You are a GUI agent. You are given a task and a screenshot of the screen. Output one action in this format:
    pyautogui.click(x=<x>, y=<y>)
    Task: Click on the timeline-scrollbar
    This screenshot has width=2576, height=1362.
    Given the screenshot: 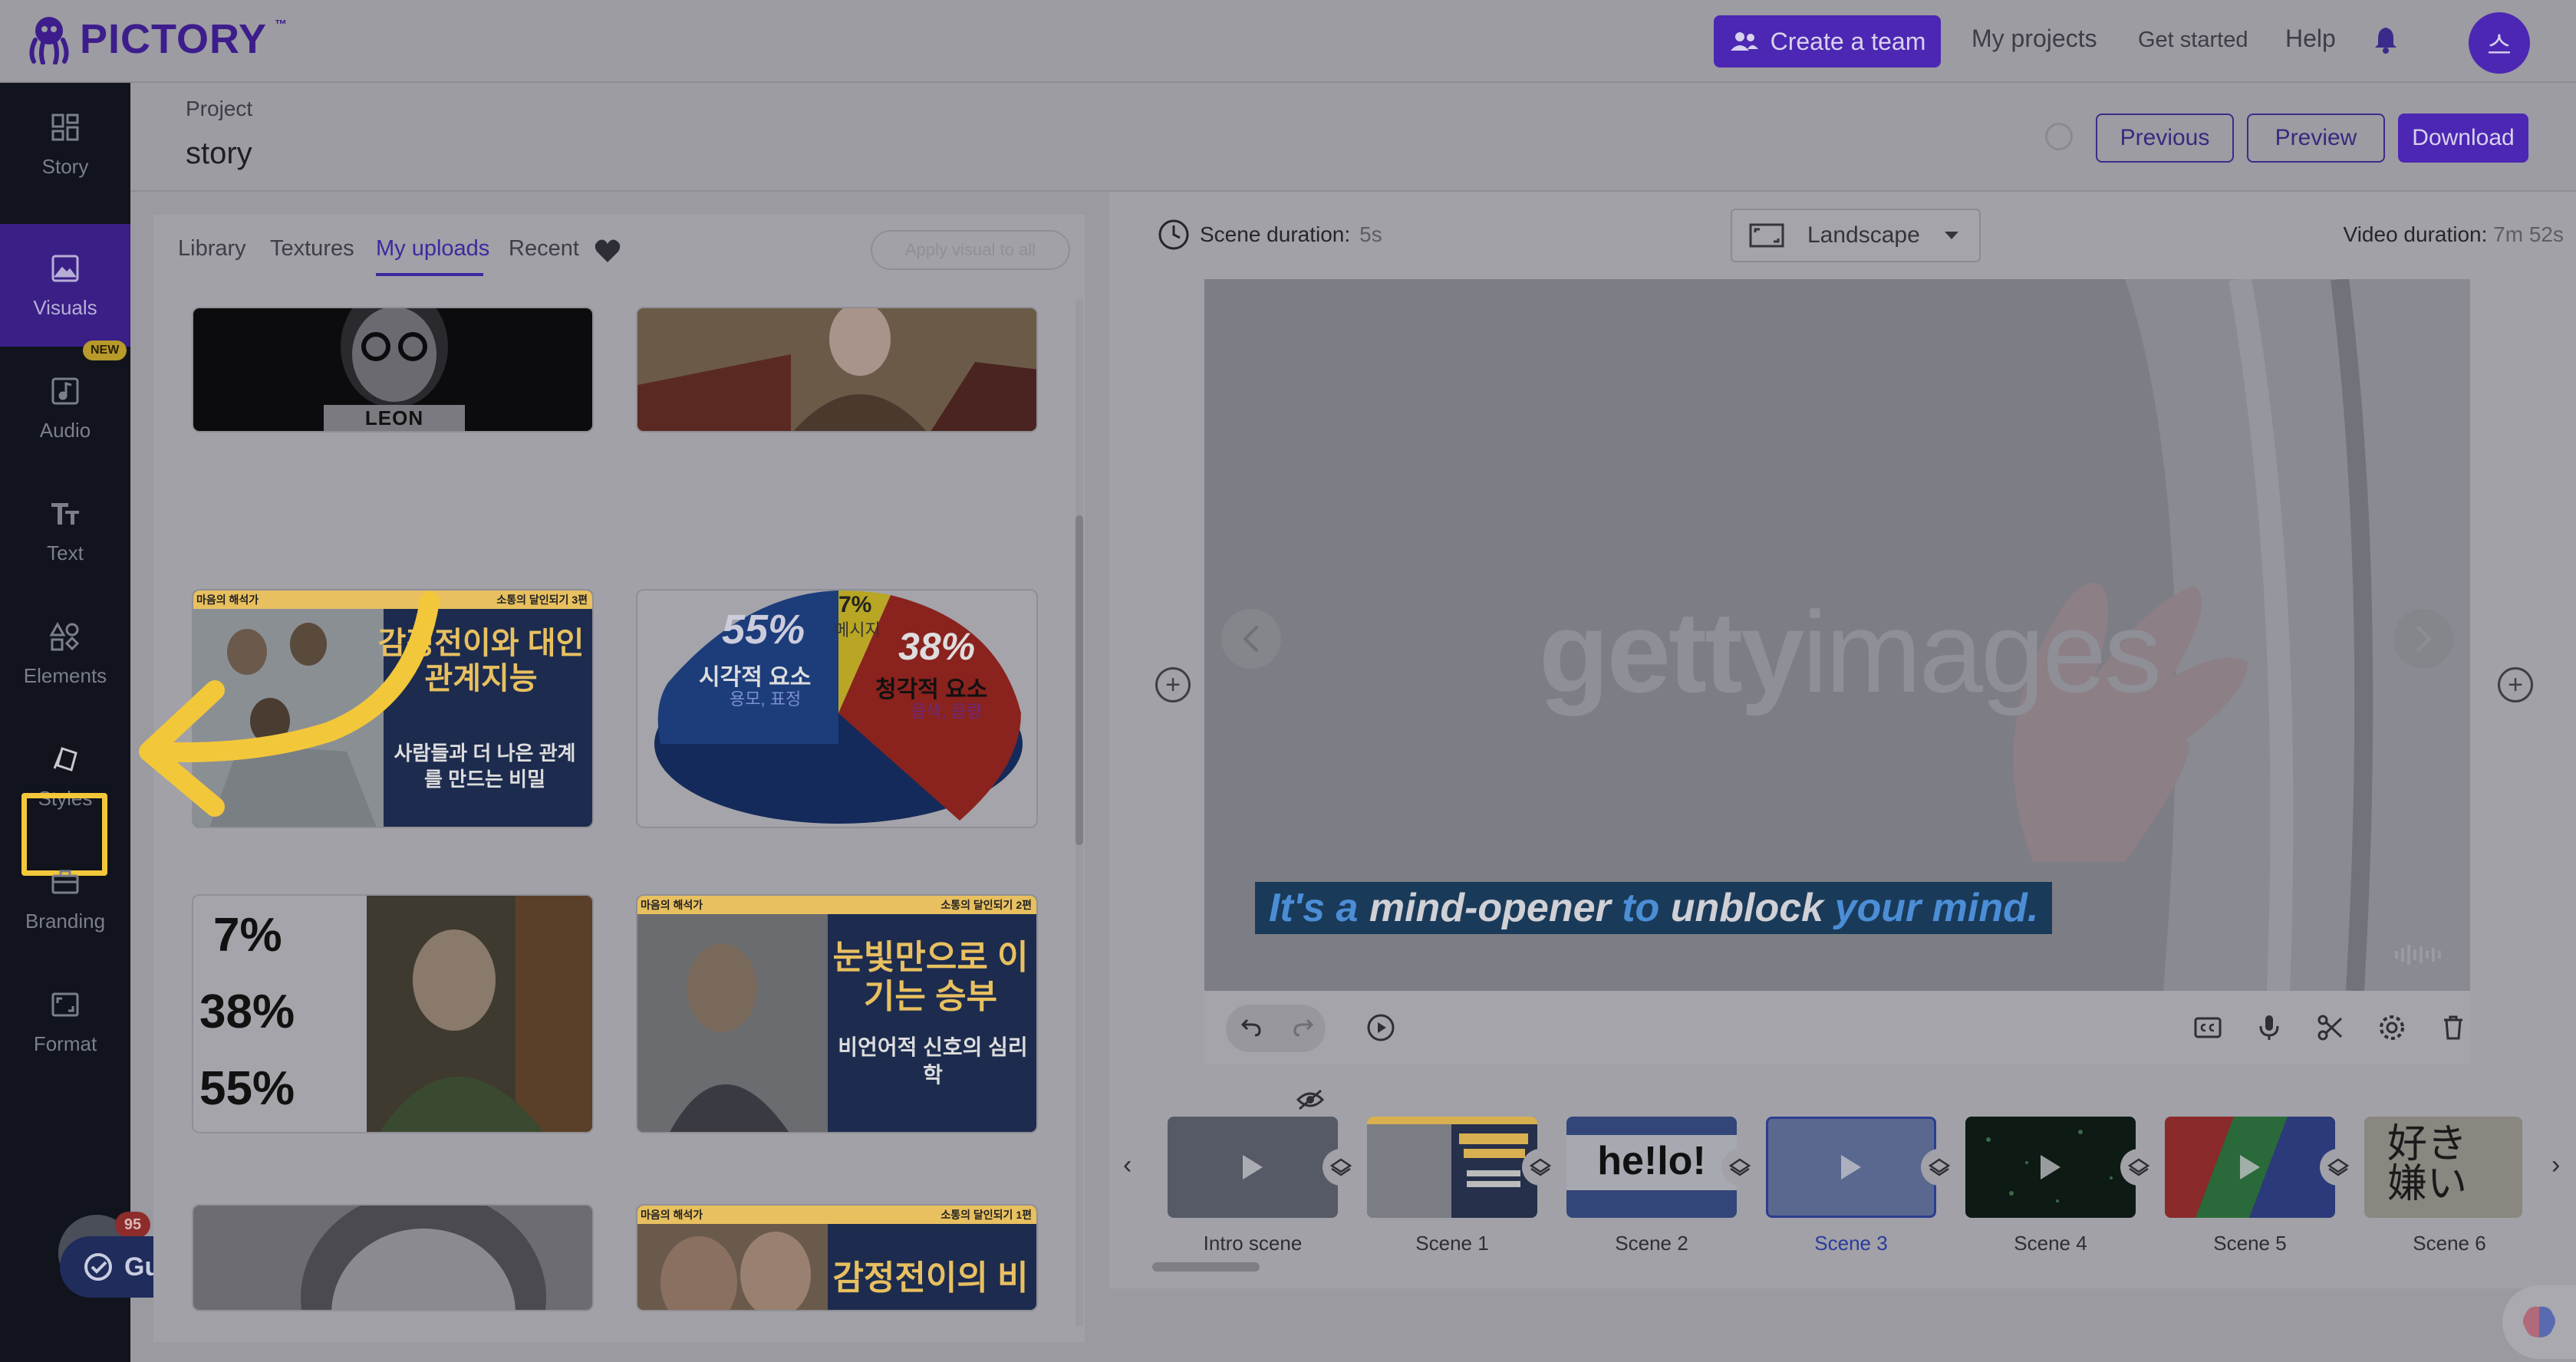 What is the action you would take?
    pyautogui.click(x=1206, y=1267)
    